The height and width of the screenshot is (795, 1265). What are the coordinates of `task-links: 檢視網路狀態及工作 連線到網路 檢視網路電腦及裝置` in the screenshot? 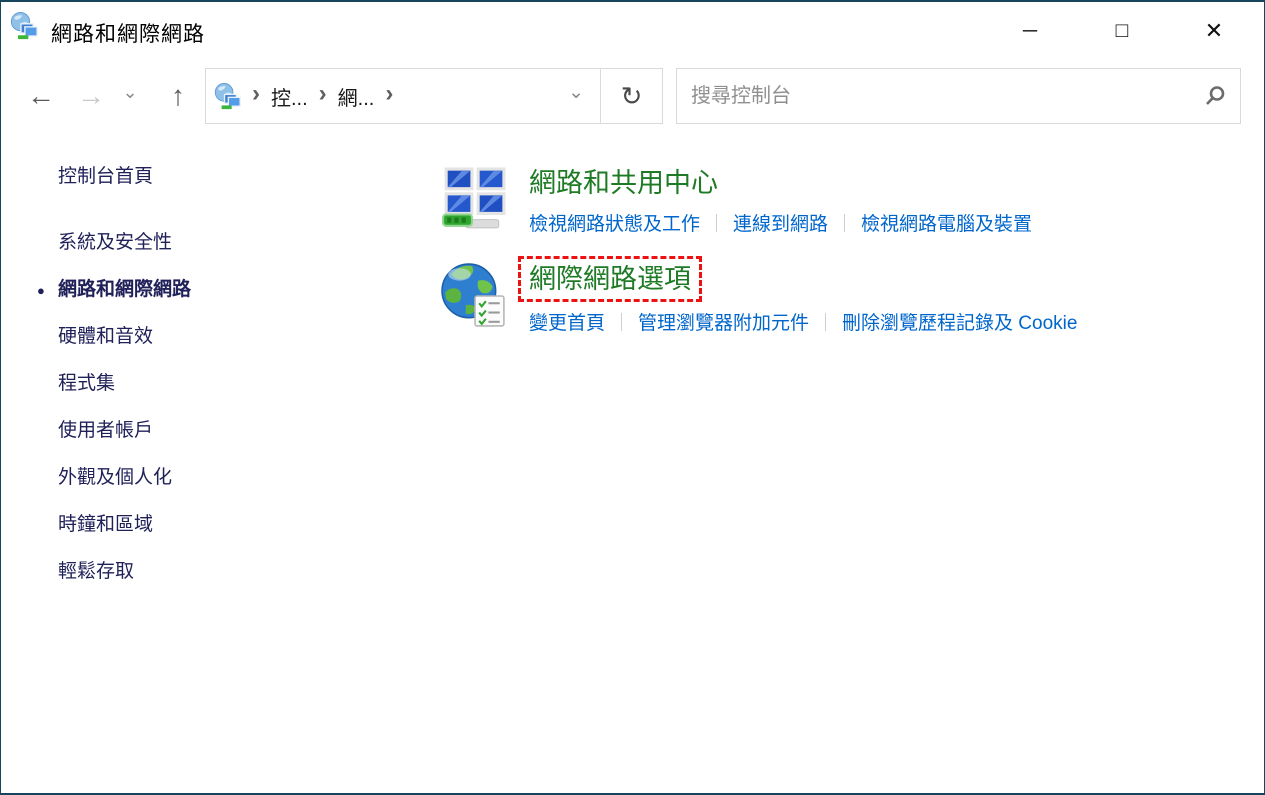 It's located at (780, 222).